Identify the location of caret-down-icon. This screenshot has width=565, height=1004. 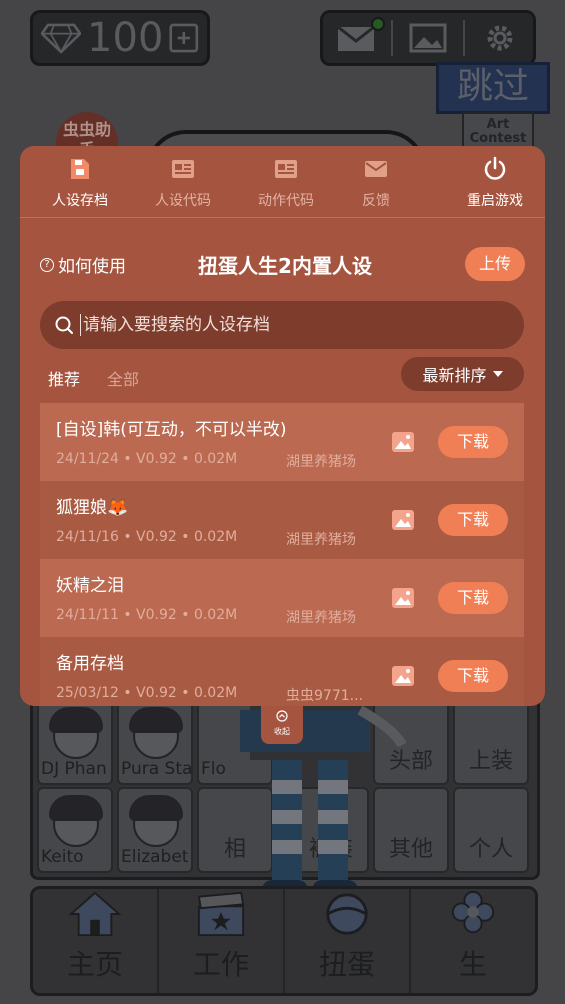
(497, 374).